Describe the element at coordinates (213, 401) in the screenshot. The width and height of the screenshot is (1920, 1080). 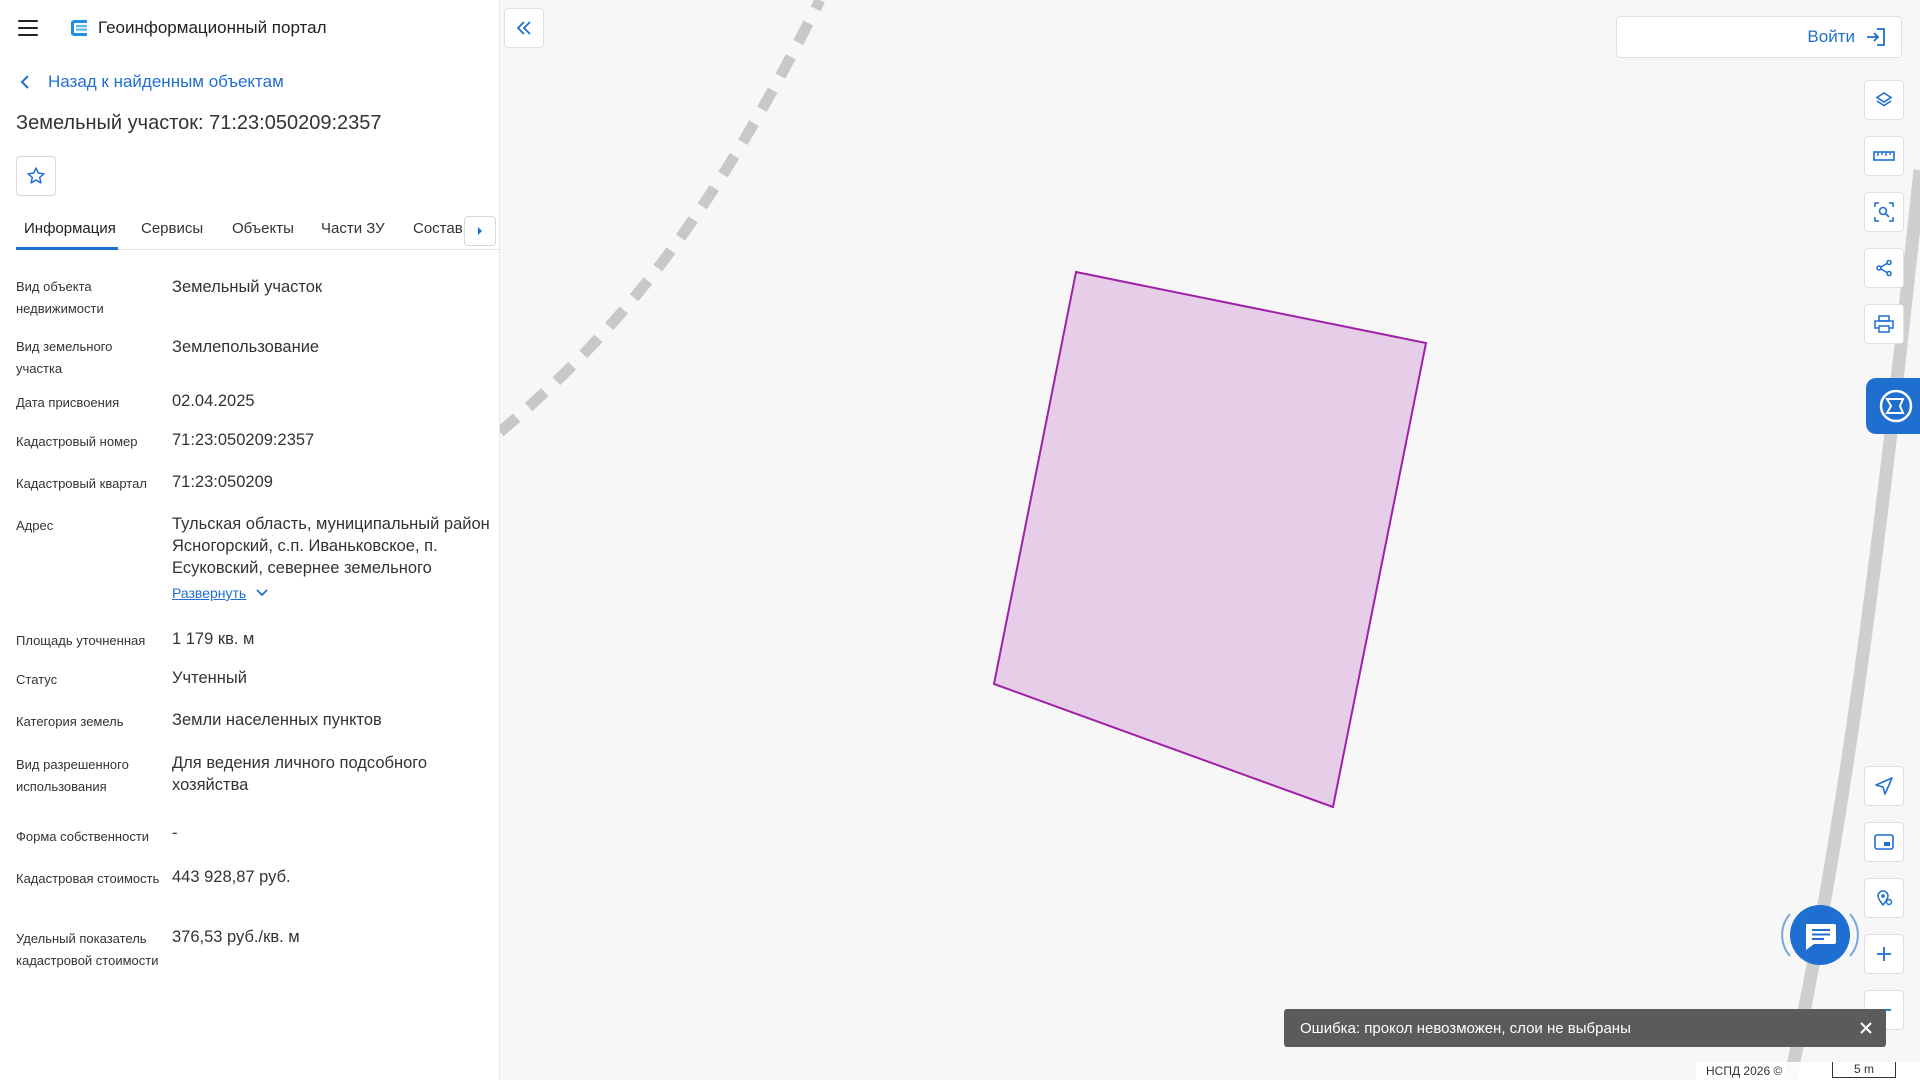
I see `info-value: 02.04.2025` at that location.